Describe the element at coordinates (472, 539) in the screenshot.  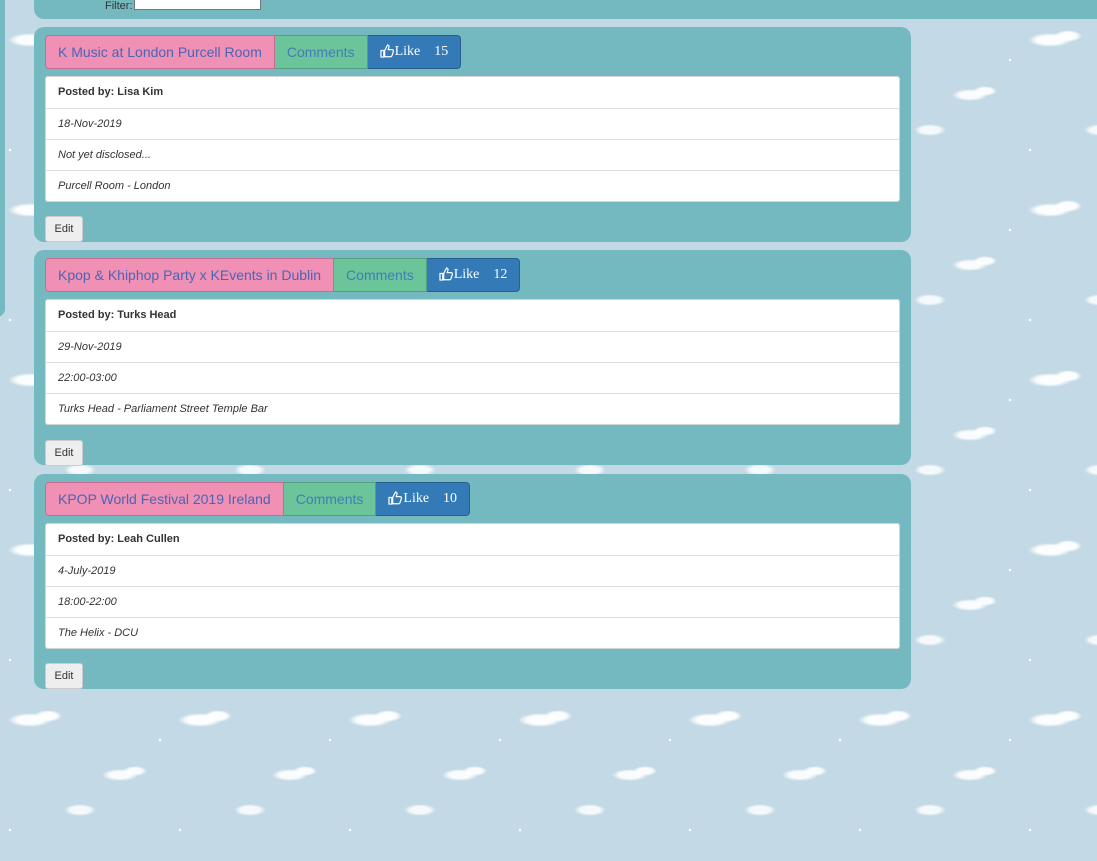
I see `posted-by-row: Posted by: Leah Cullen` at that location.